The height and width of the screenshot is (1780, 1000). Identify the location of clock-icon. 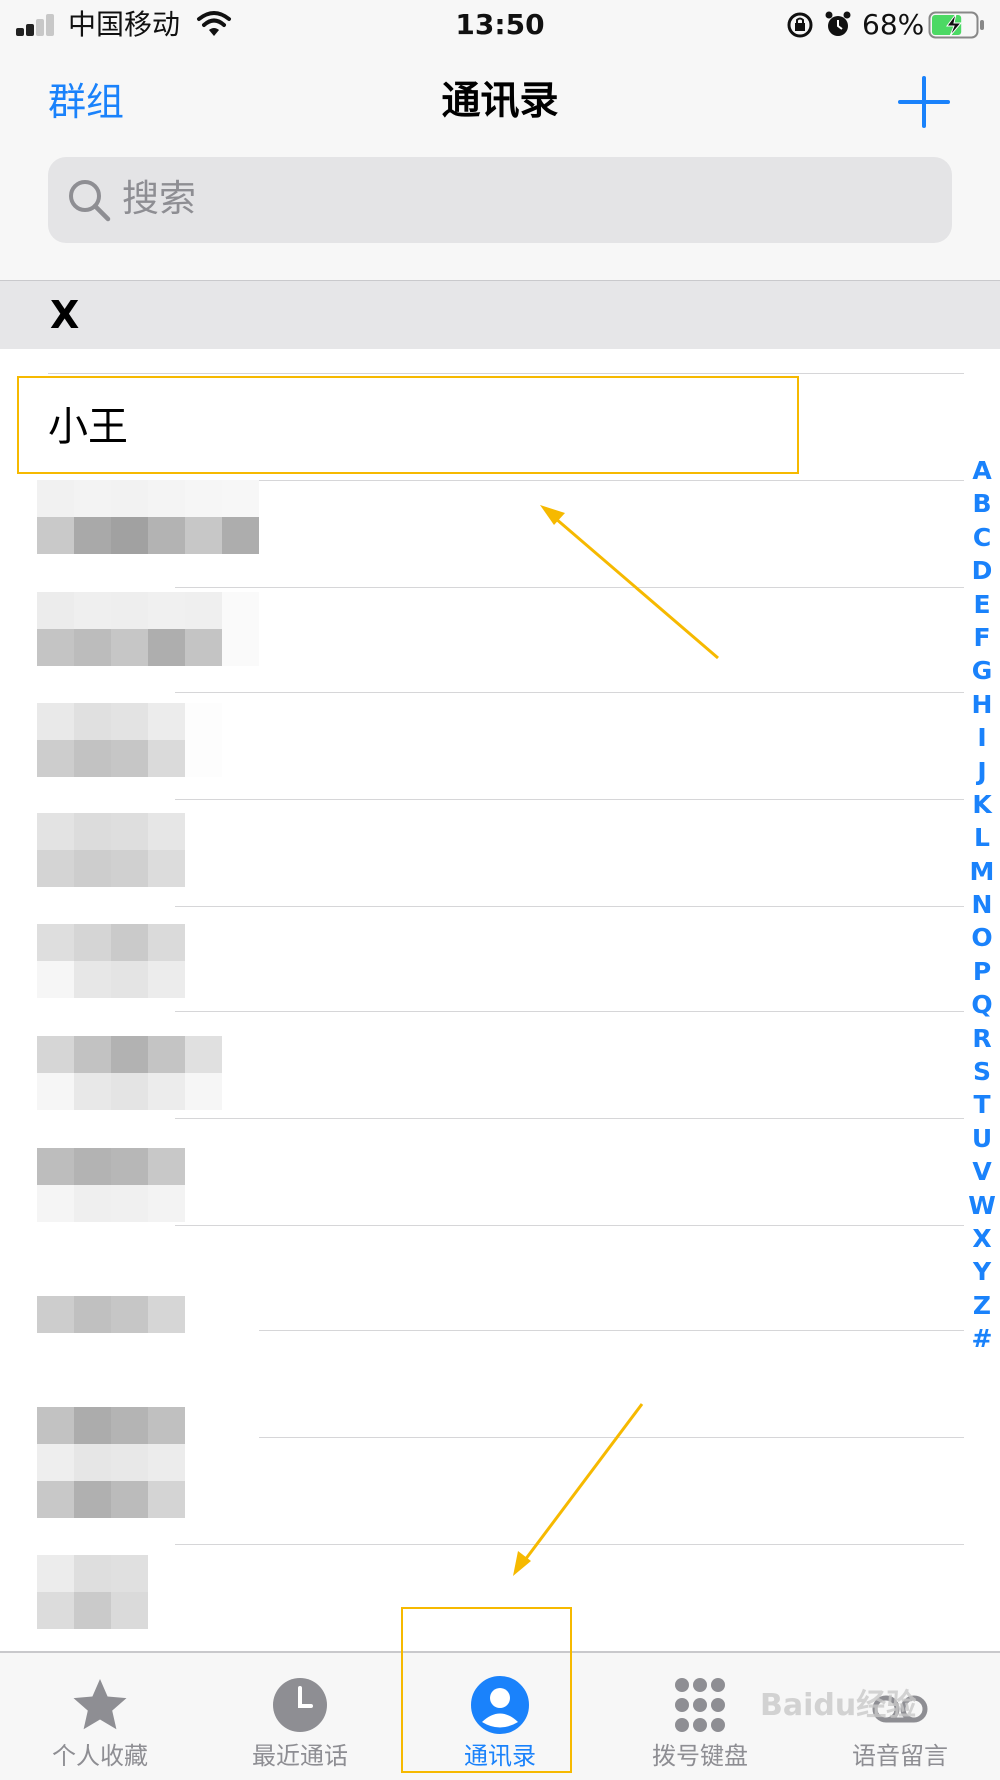
(300, 1705).